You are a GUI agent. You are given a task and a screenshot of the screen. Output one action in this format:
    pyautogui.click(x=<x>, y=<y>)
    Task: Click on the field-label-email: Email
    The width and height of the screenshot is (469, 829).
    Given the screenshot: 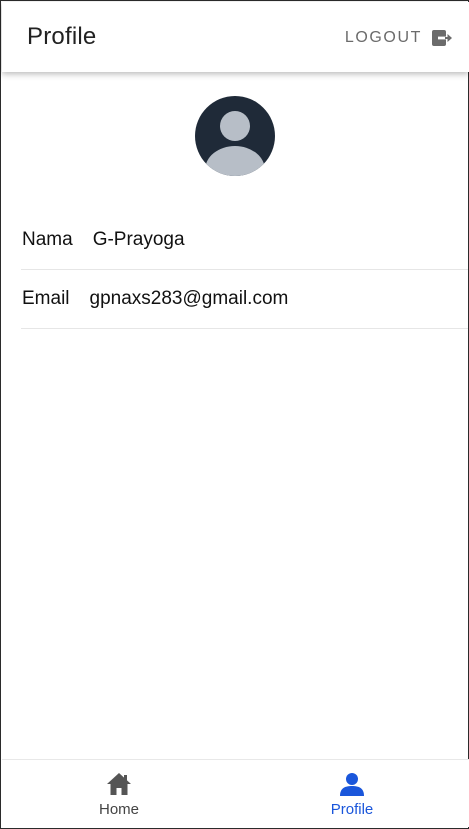 What is the action you would take?
    pyautogui.click(x=46, y=298)
    